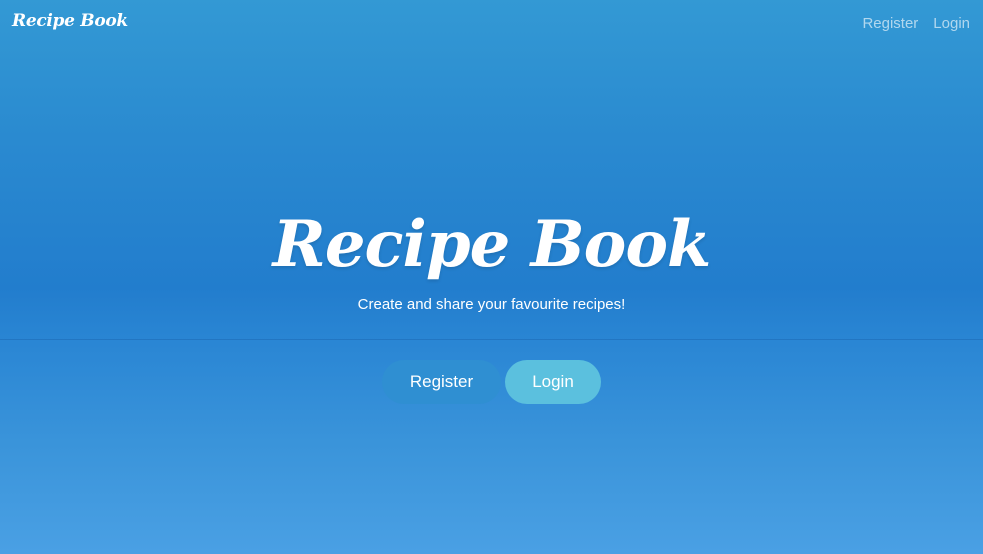 This screenshot has width=983, height=554. Describe the element at coordinates (890, 23) in the screenshot. I see `nav-register-link: Register` at that location.